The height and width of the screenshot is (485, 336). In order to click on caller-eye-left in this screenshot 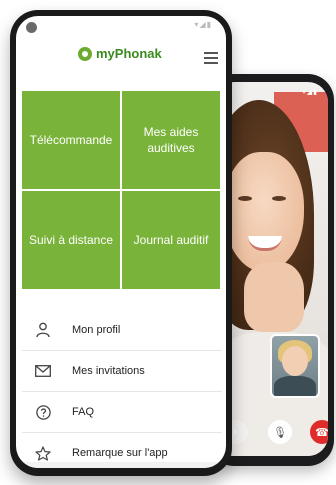, I will do `click(245, 198)`.